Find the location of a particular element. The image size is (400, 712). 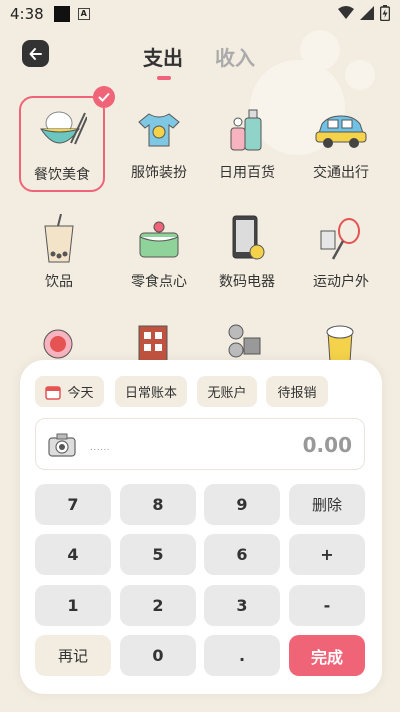

category-label: 日用百货 is located at coordinates (247, 173).